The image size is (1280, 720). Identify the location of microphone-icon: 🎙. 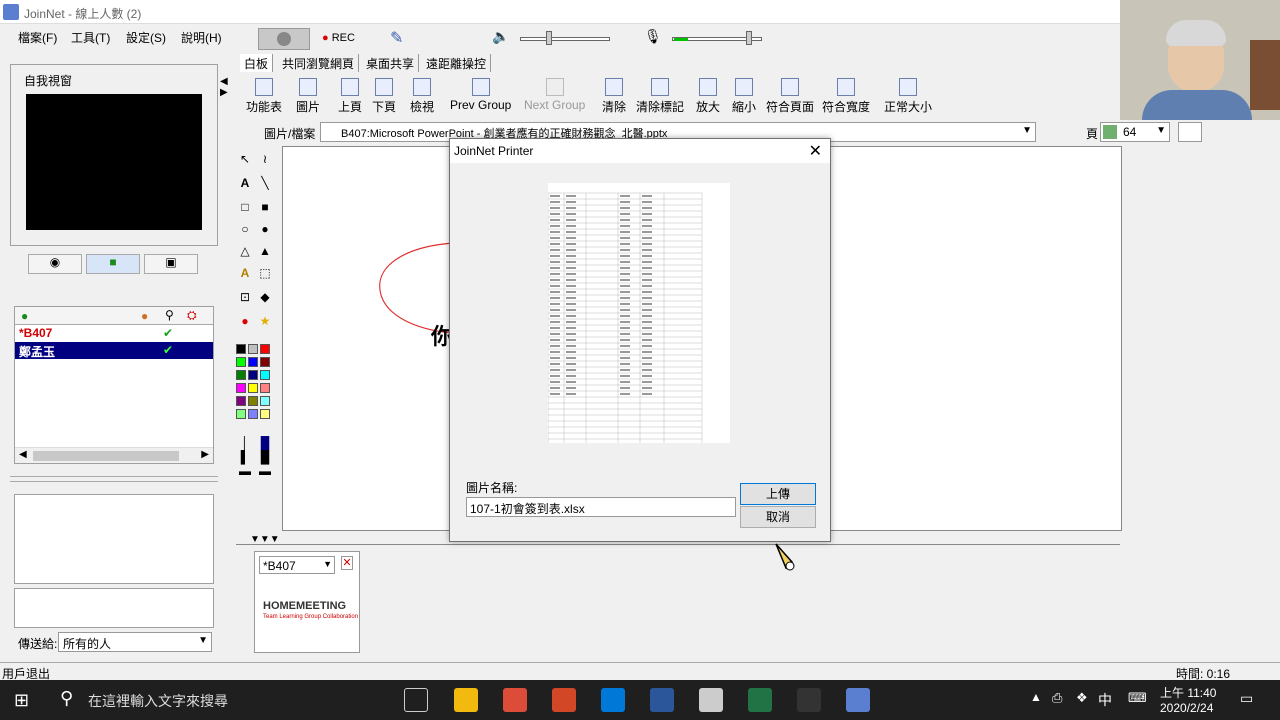
(654, 39).